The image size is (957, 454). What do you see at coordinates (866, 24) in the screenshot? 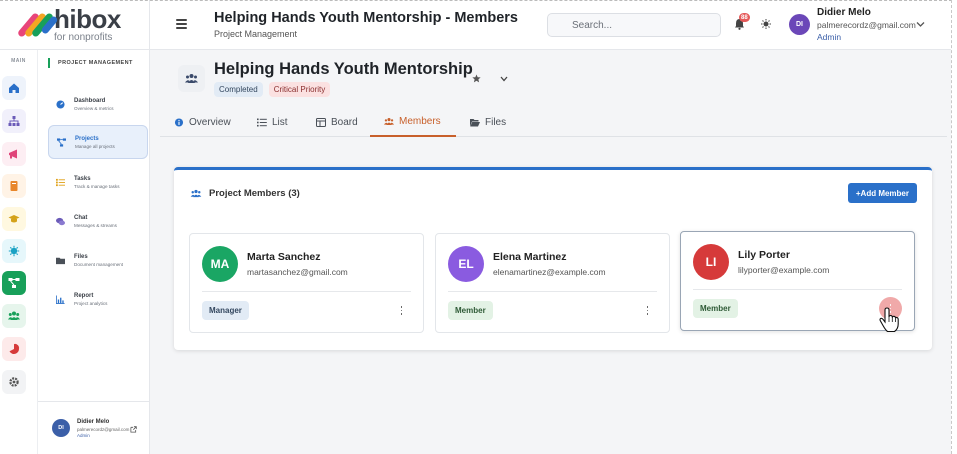
I see `header-user-info: Didier Melo palmerecordz@gmail.com Admin` at bounding box center [866, 24].